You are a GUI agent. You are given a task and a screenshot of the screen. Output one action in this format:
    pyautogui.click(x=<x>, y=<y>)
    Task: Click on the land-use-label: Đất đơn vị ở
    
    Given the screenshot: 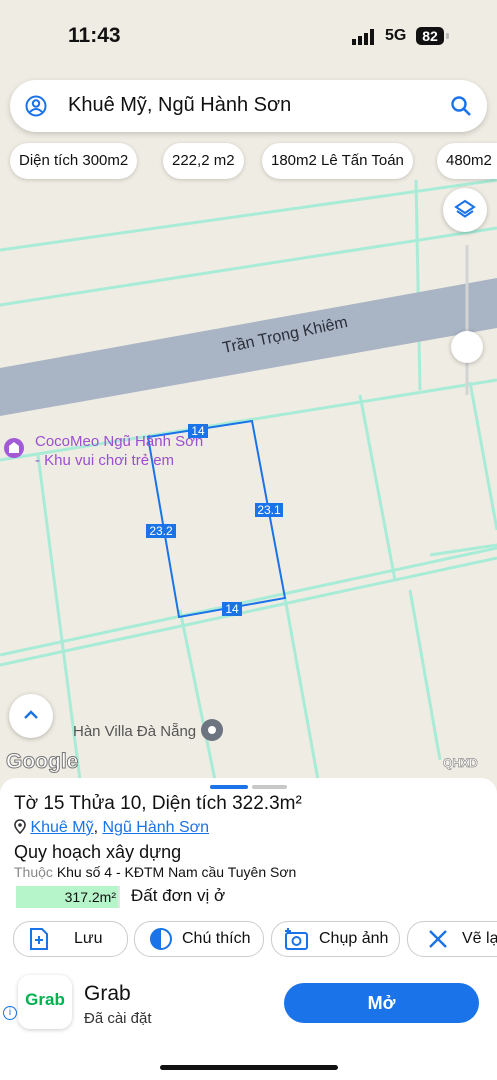 What is the action you would take?
    pyautogui.click(x=178, y=895)
    